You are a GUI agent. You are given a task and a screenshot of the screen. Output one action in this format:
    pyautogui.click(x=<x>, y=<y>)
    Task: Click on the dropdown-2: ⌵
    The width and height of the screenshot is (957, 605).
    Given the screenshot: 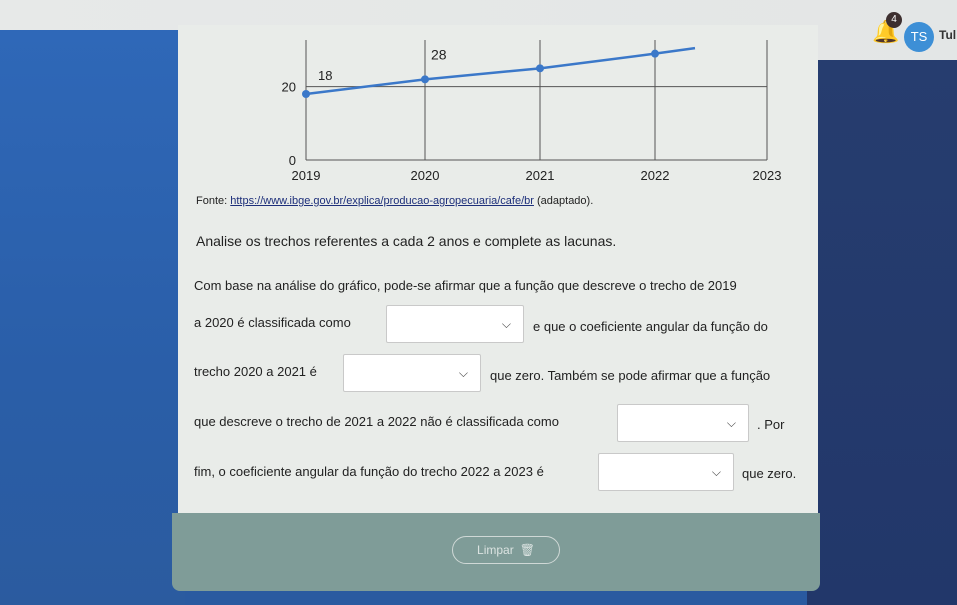 What is the action you would take?
    pyautogui.click(x=412, y=373)
    